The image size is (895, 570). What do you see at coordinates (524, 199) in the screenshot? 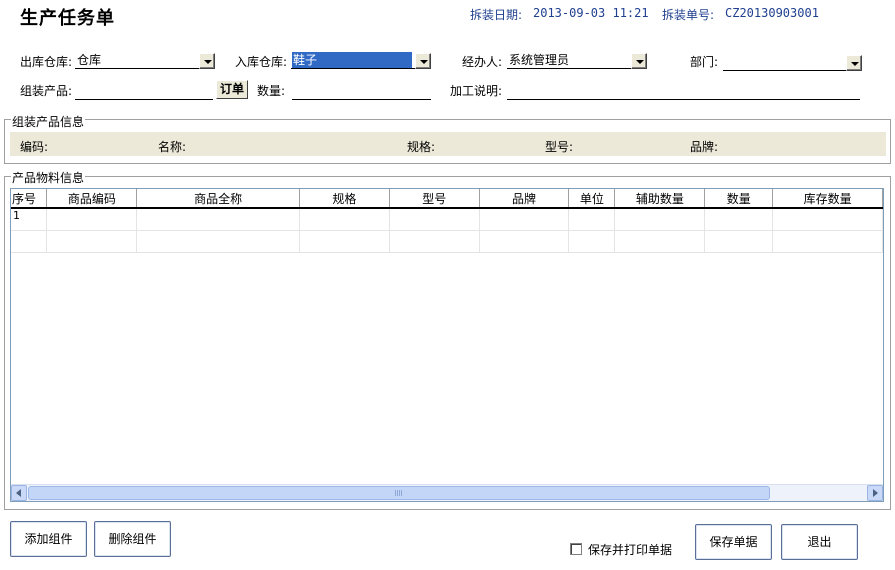
I see `col-header-brand: 品牌` at bounding box center [524, 199].